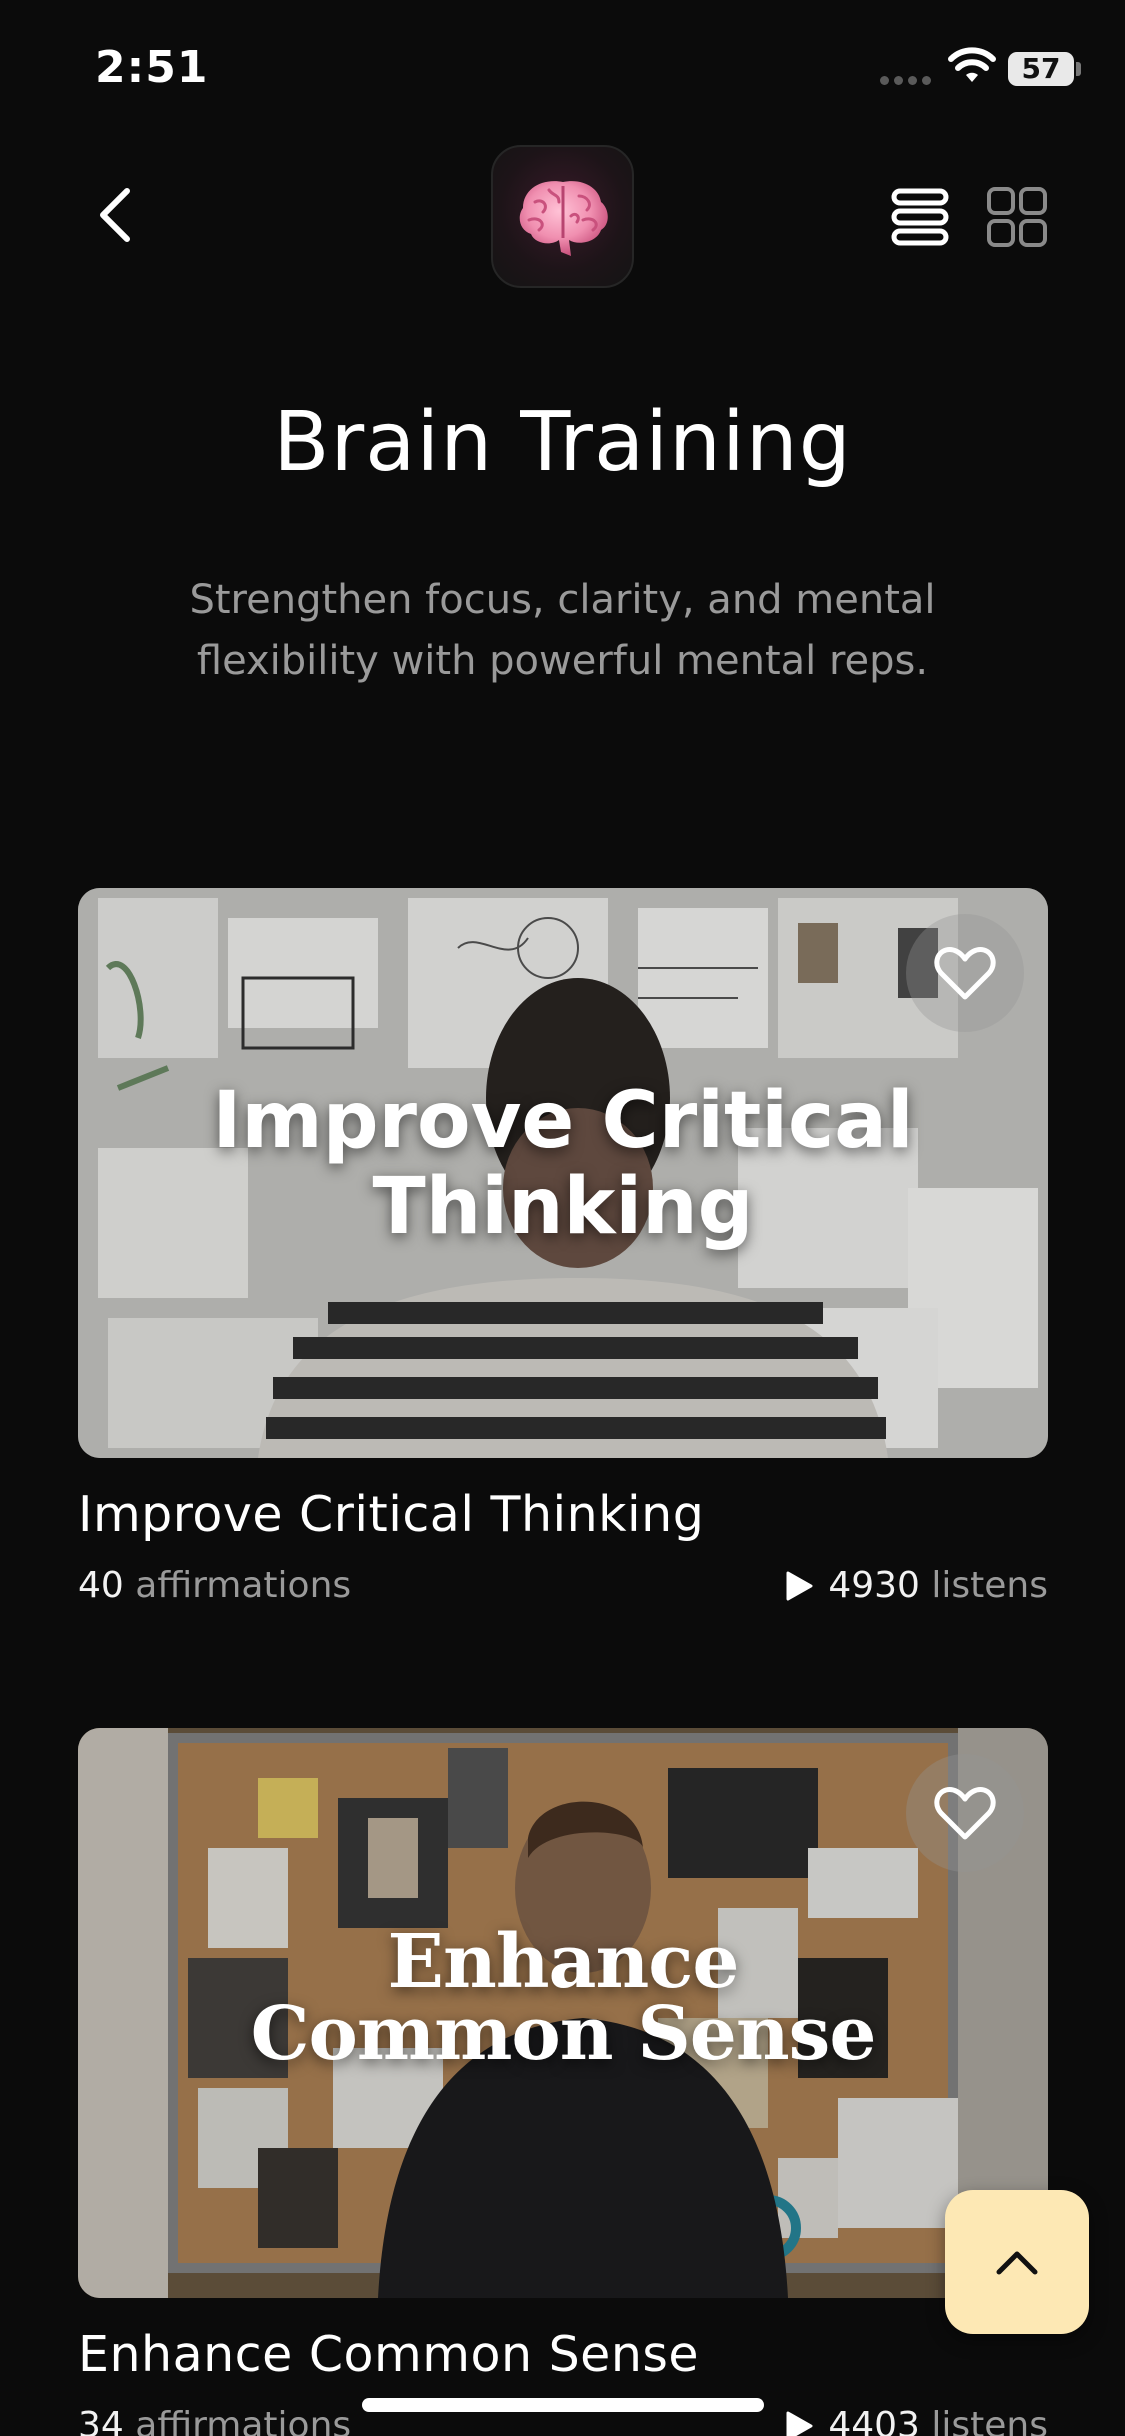  I want to click on battery-indicator: 57, so click(1041, 69).